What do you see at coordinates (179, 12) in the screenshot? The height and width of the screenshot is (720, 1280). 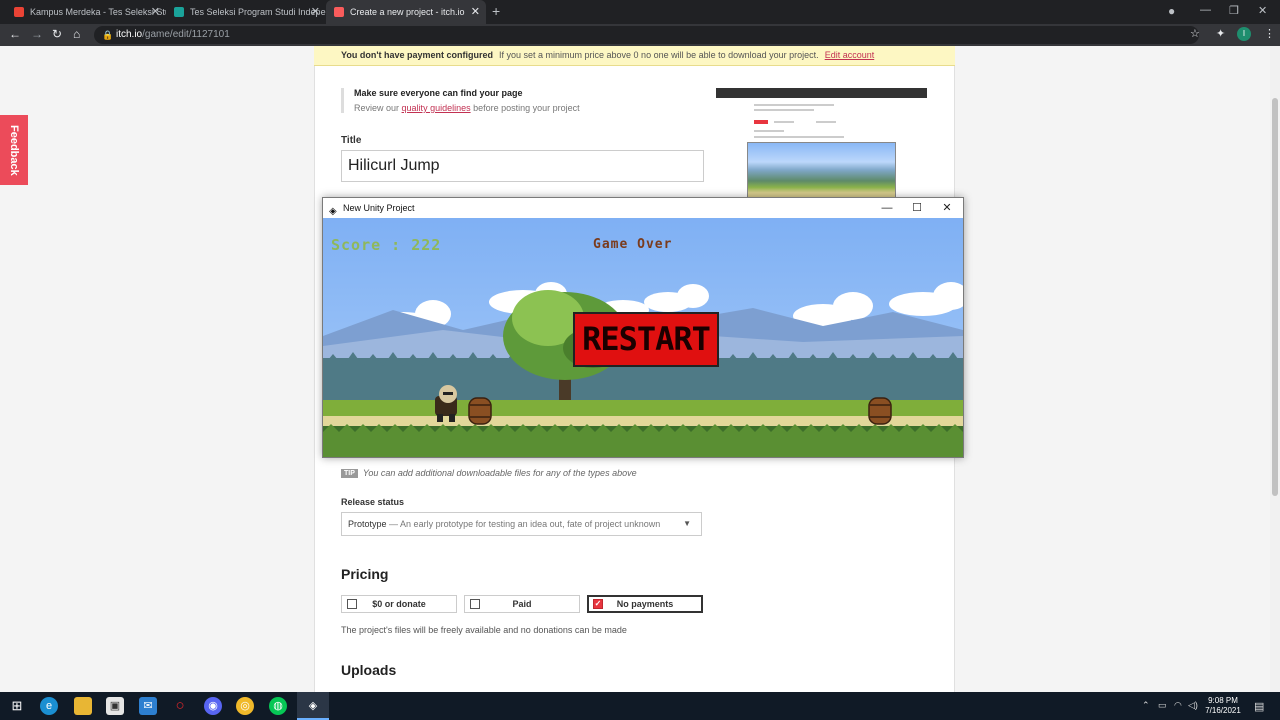 I see `classroom-icon` at bounding box center [179, 12].